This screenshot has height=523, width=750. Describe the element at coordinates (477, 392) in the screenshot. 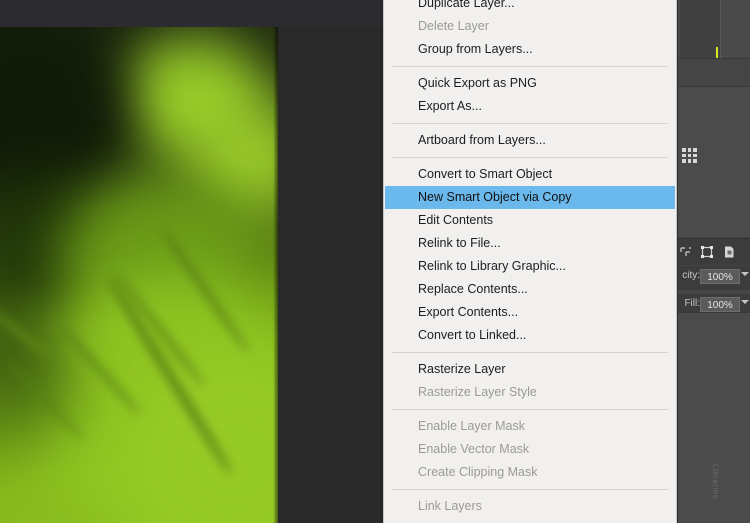

I see `menu-item: Rasterize Layer Style` at that location.